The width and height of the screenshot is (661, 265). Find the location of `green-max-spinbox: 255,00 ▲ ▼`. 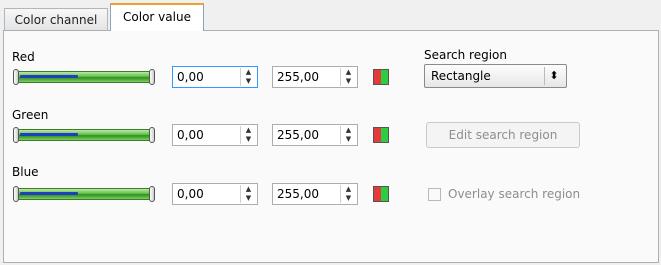

green-max-spinbox: 255,00 ▲ ▼ is located at coordinates (315, 135).